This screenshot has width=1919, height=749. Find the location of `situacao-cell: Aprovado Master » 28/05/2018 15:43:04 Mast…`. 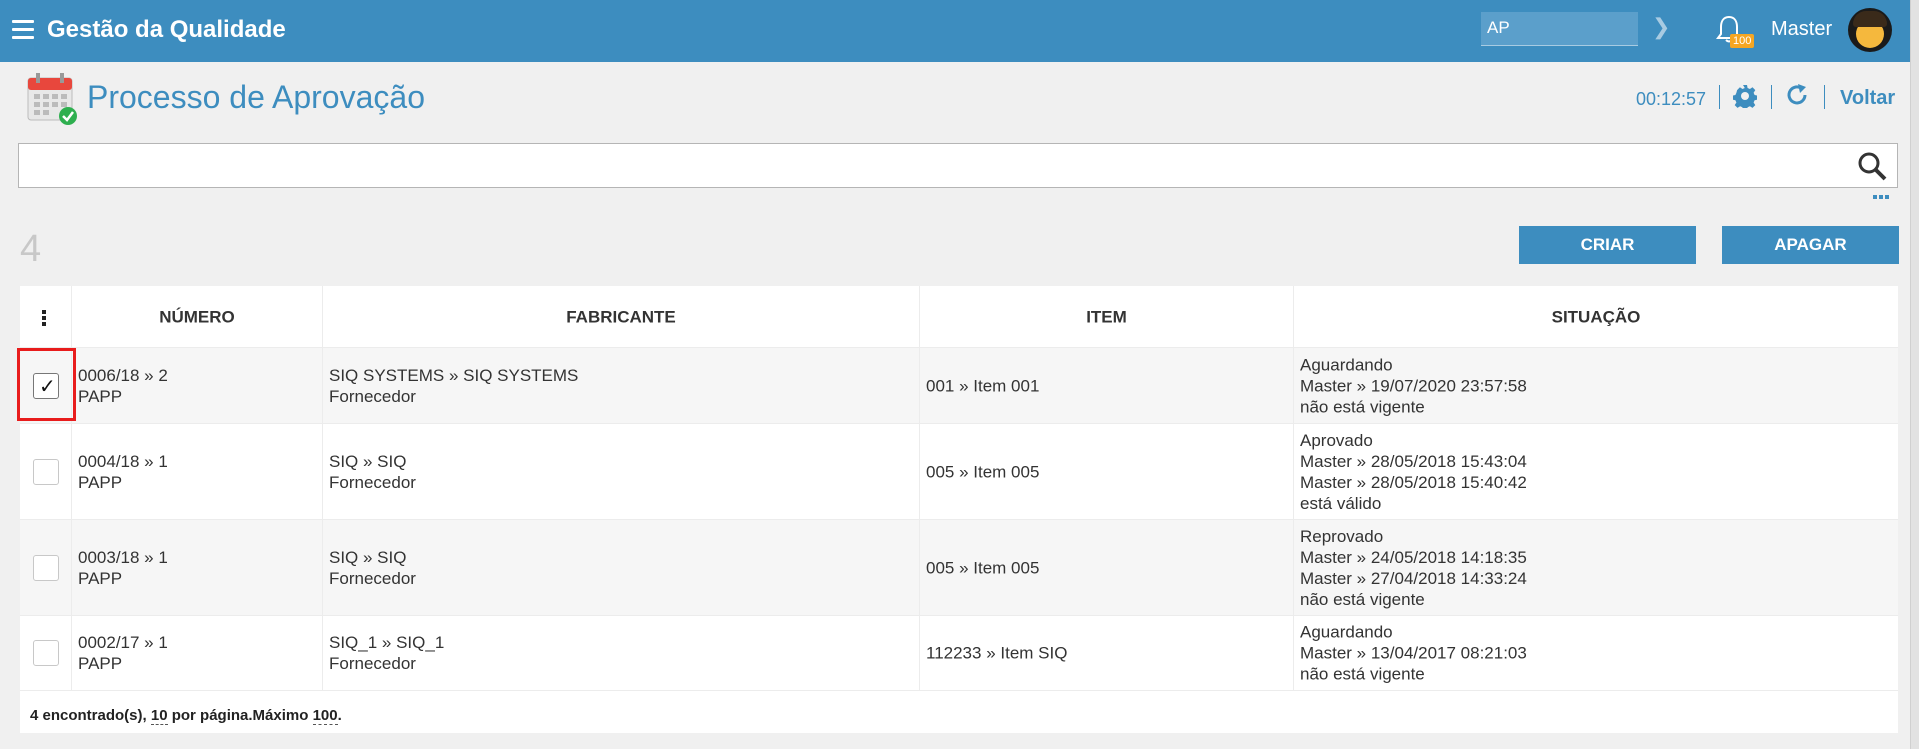

situacao-cell: Aprovado Master » 28/05/2018 15:43:04 Mast… is located at coordinates (1413, 471).